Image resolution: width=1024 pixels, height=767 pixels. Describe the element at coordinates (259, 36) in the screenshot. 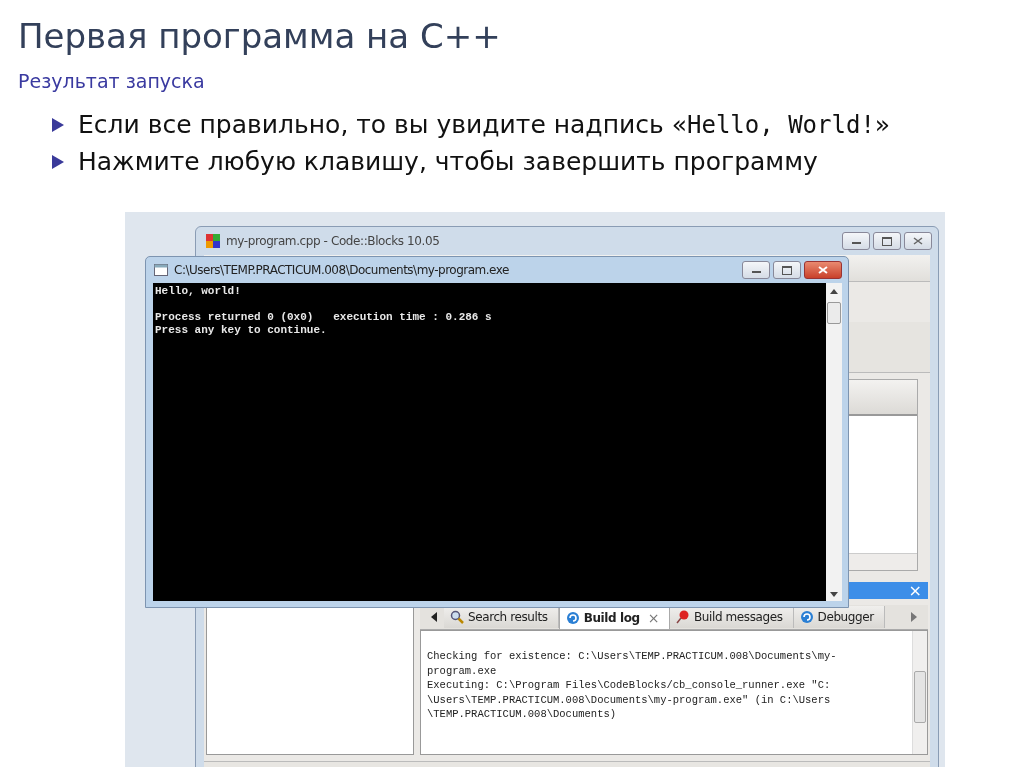

I see `slide-title: Первая программа на C++` at that location.